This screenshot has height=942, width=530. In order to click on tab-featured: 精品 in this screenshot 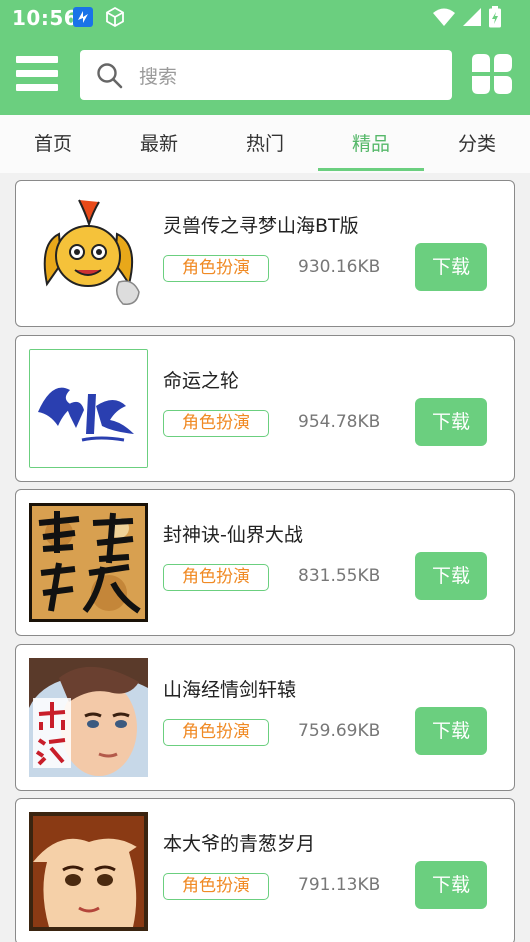, I will do `click(371, 144)`.